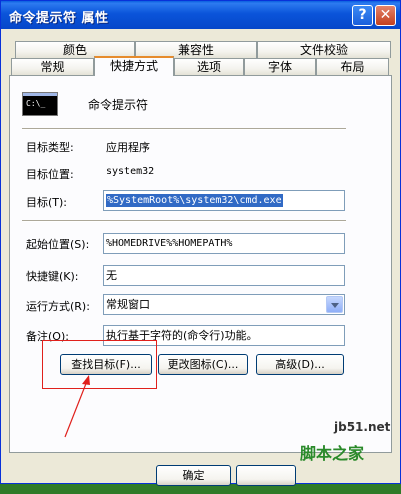  Describe the element at coordinates (209, 66) in the screenshot. I see `tab-options: 选项` at that location.